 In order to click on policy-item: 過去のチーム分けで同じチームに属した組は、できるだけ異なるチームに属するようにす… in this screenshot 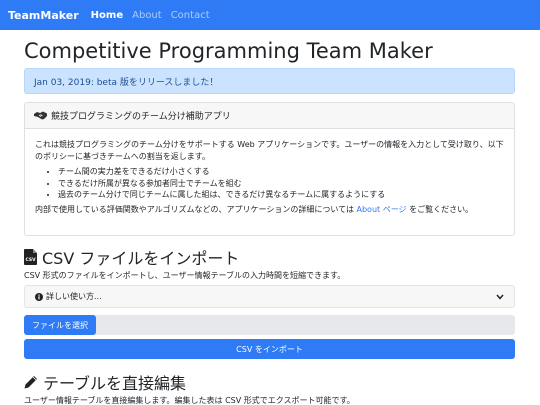, I will do `click(281, 195)`.